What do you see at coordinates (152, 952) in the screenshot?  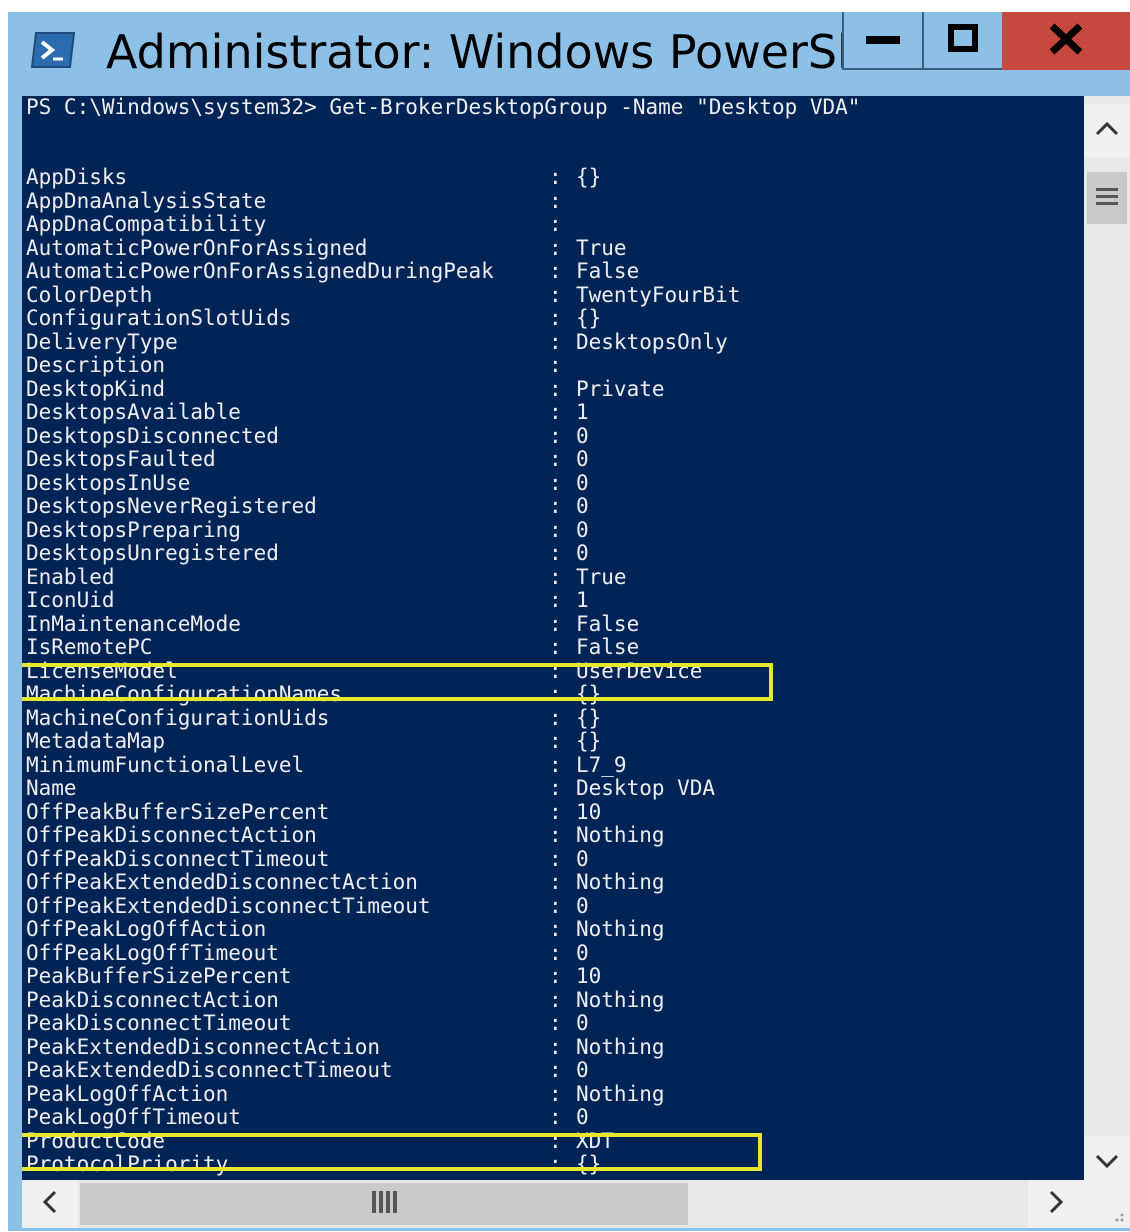 I see `property-name: OffPeakLogOffTimeout` at bounding box center [152, 952].